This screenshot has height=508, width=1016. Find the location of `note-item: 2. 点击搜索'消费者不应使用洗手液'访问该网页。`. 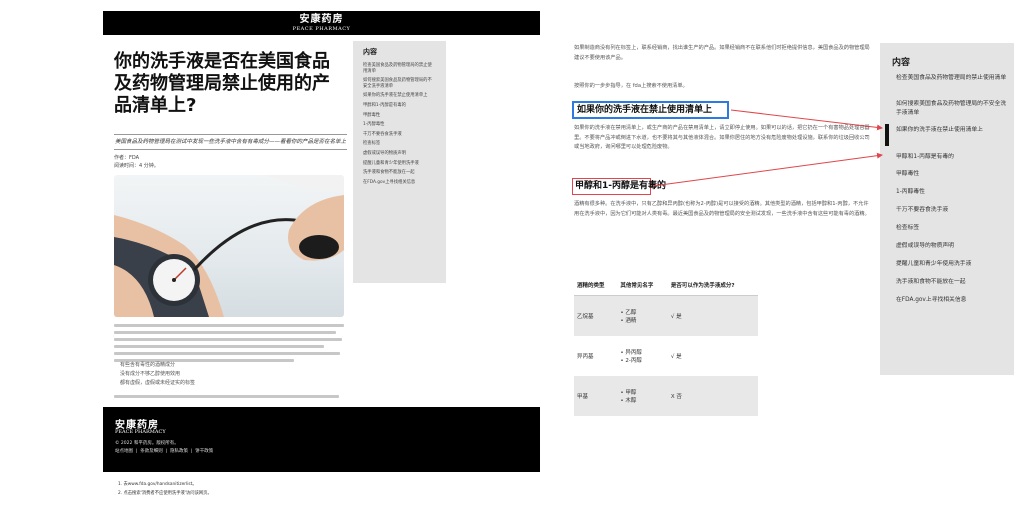

note-item: 2. 点击搜索'消费者不应使用洗手液'访问该网页。 is located at coordinates (165, 493).